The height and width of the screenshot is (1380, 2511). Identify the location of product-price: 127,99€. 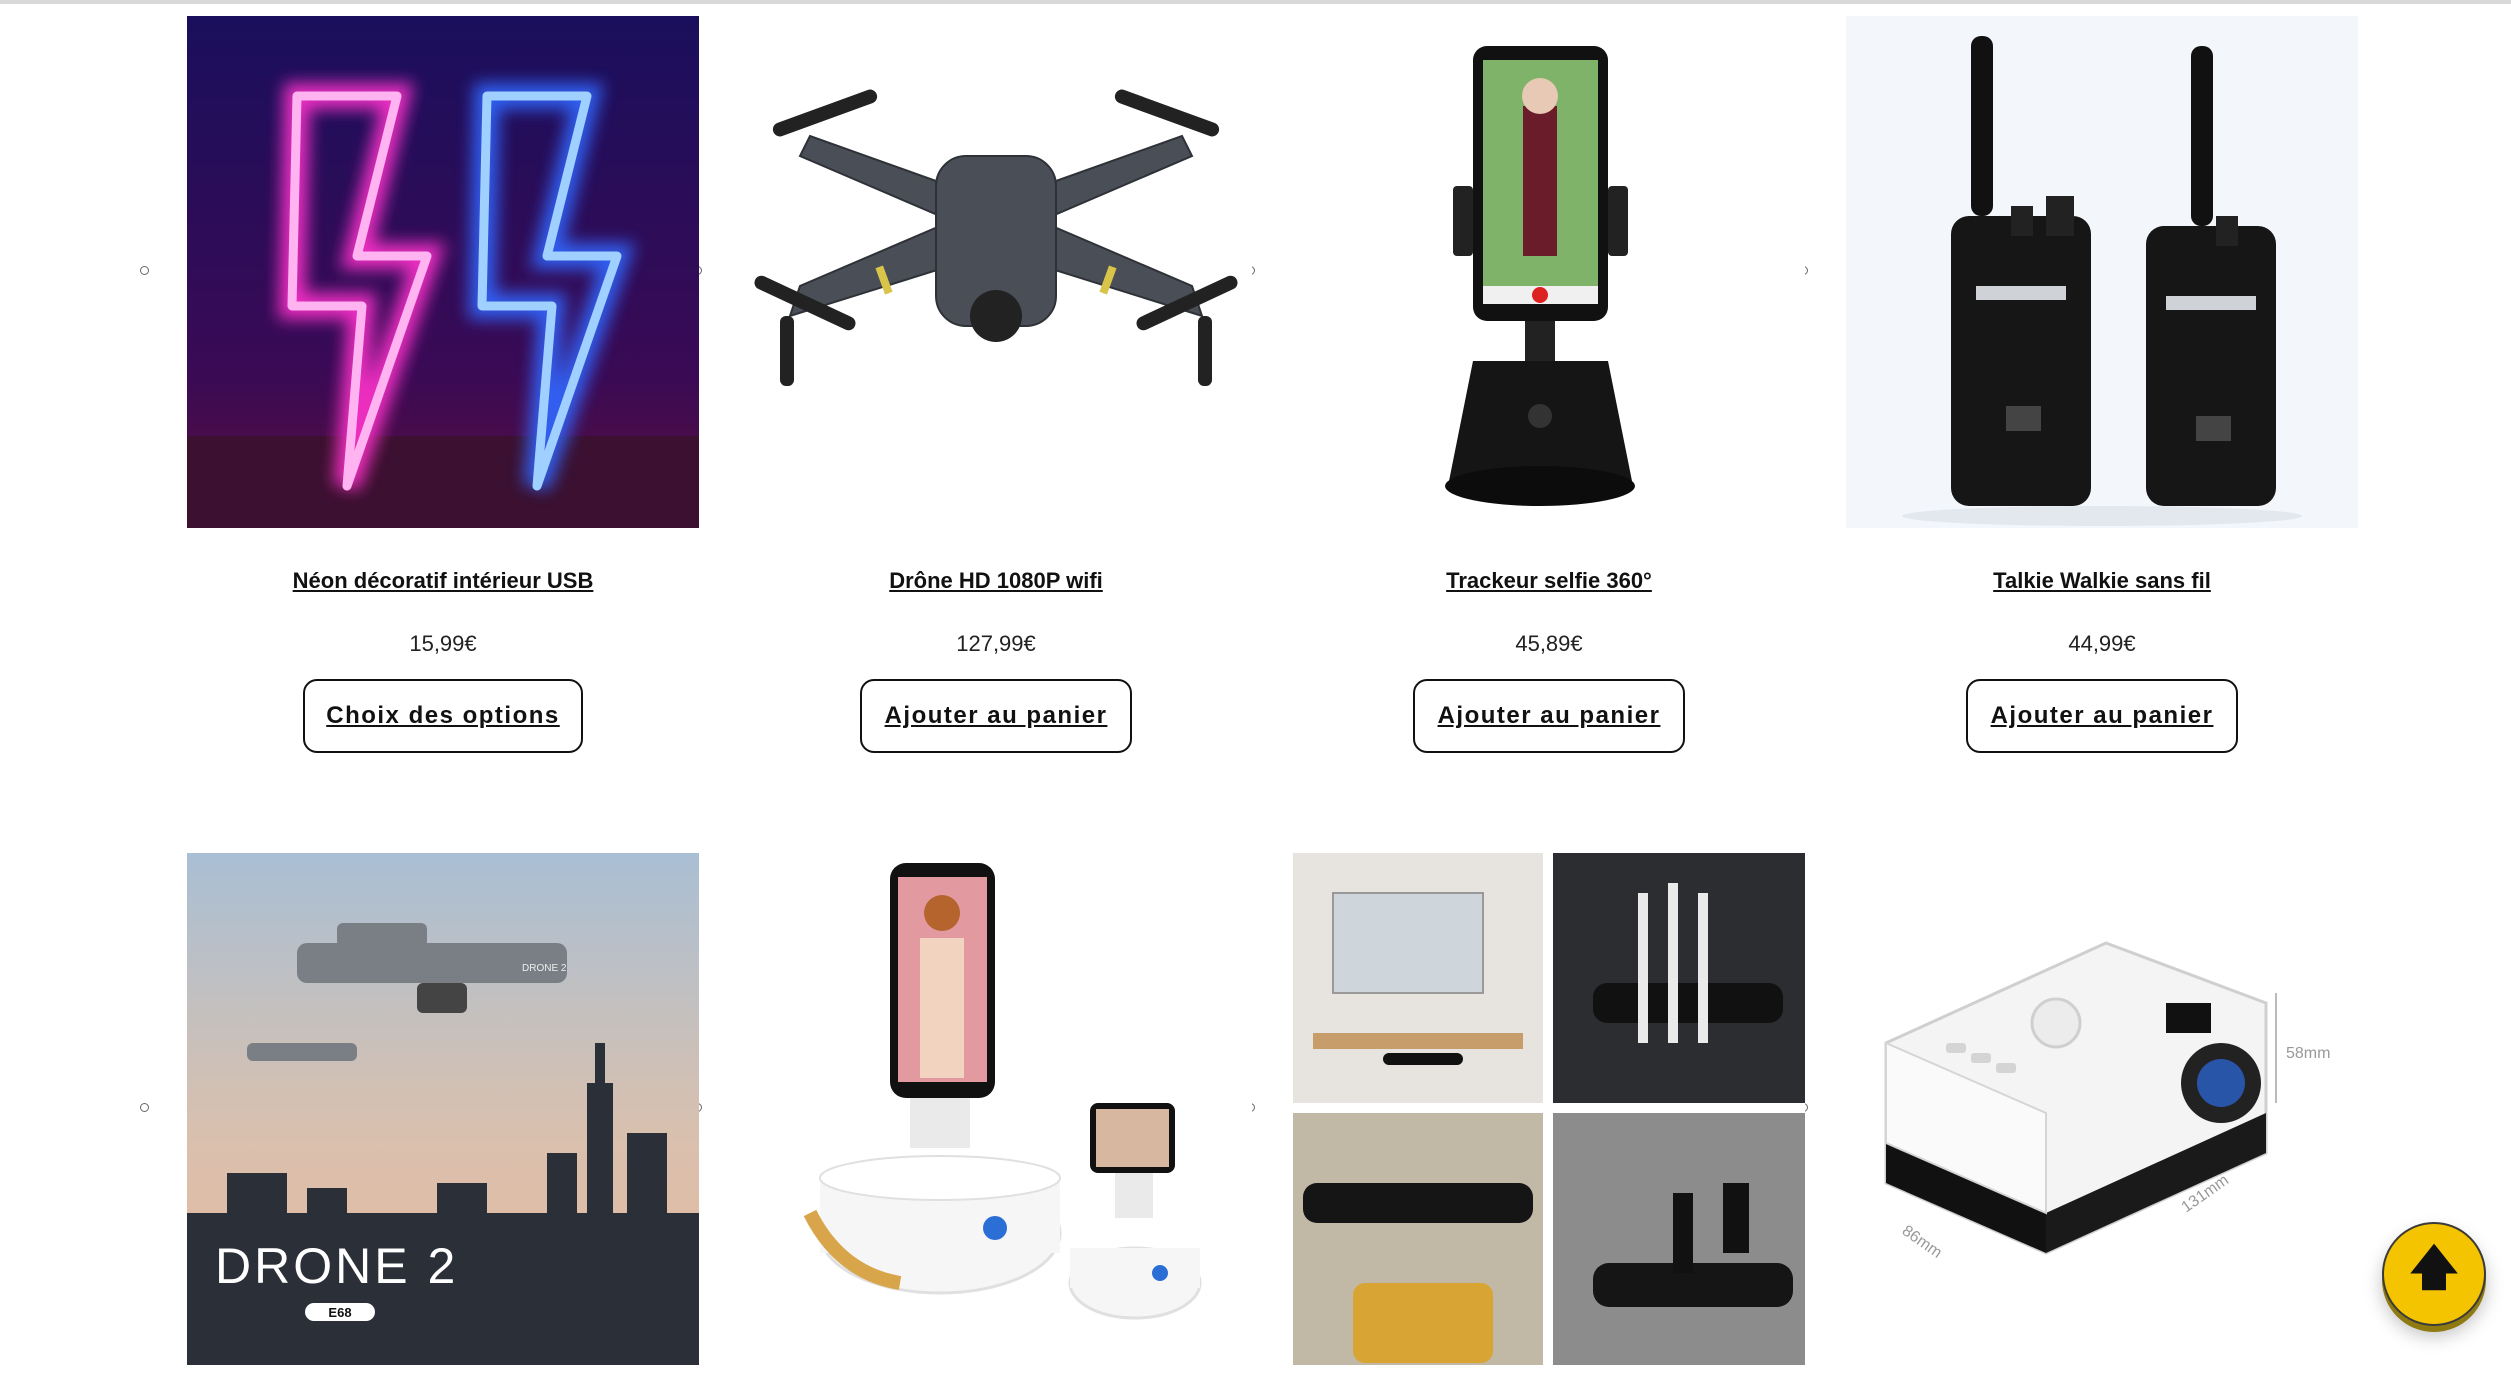
(996, 643).